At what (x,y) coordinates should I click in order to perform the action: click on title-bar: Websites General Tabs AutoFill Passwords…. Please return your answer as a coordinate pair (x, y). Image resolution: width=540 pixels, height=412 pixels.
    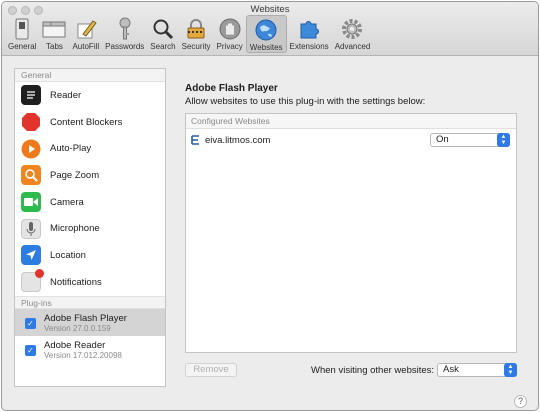
    Looking at the image, I should click on (270, 29).